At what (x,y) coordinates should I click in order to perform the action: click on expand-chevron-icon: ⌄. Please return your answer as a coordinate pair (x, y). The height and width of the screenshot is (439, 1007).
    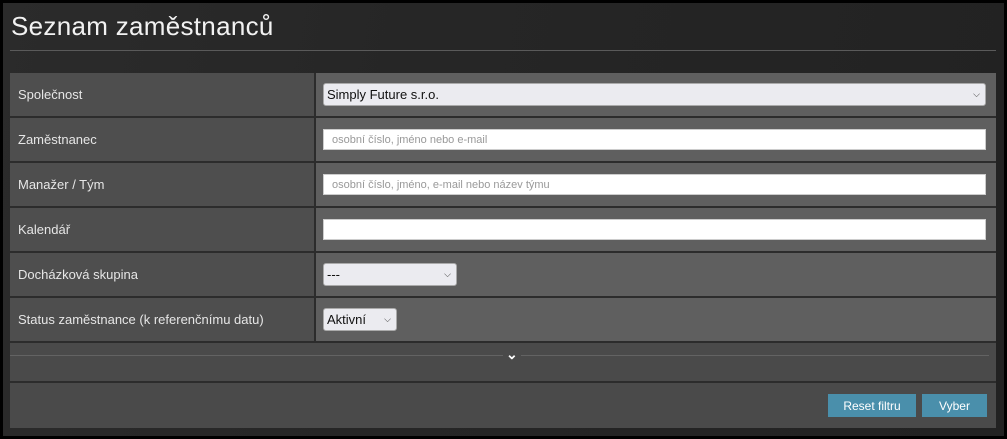
    Looking at the image, I should click on (512, 354).